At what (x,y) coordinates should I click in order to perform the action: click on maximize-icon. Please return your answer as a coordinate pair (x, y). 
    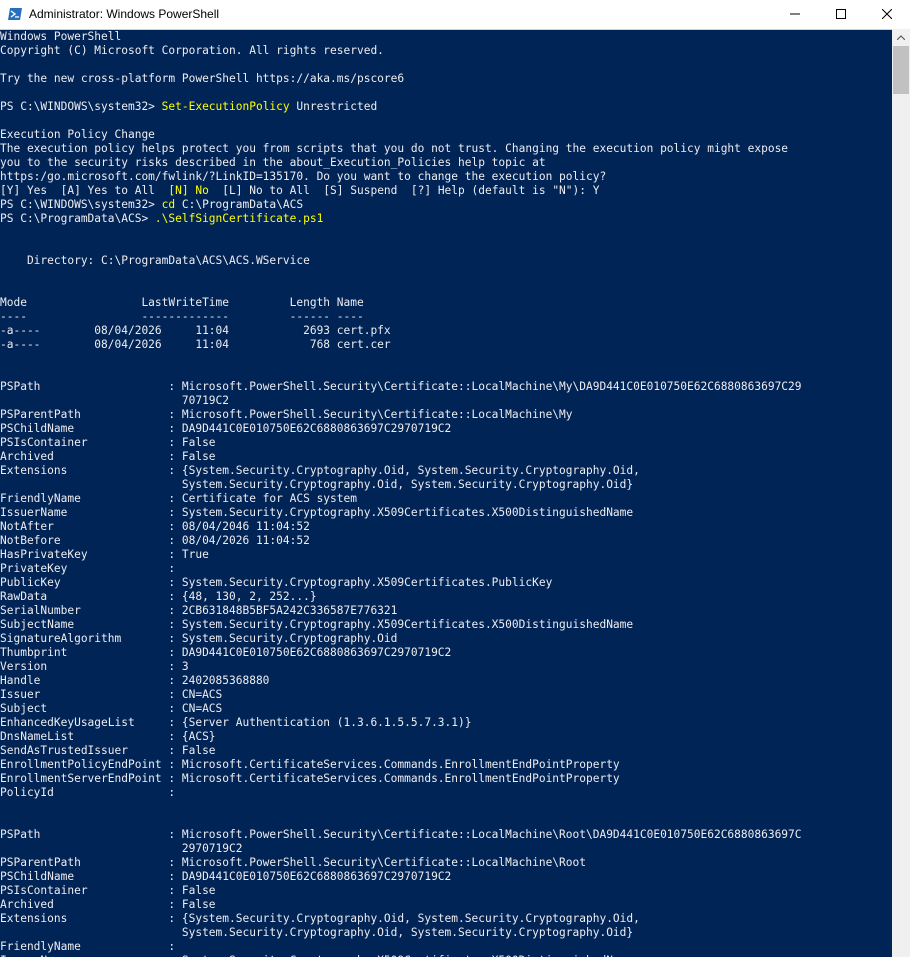
    Looking at the image, I should click on (841, 14).